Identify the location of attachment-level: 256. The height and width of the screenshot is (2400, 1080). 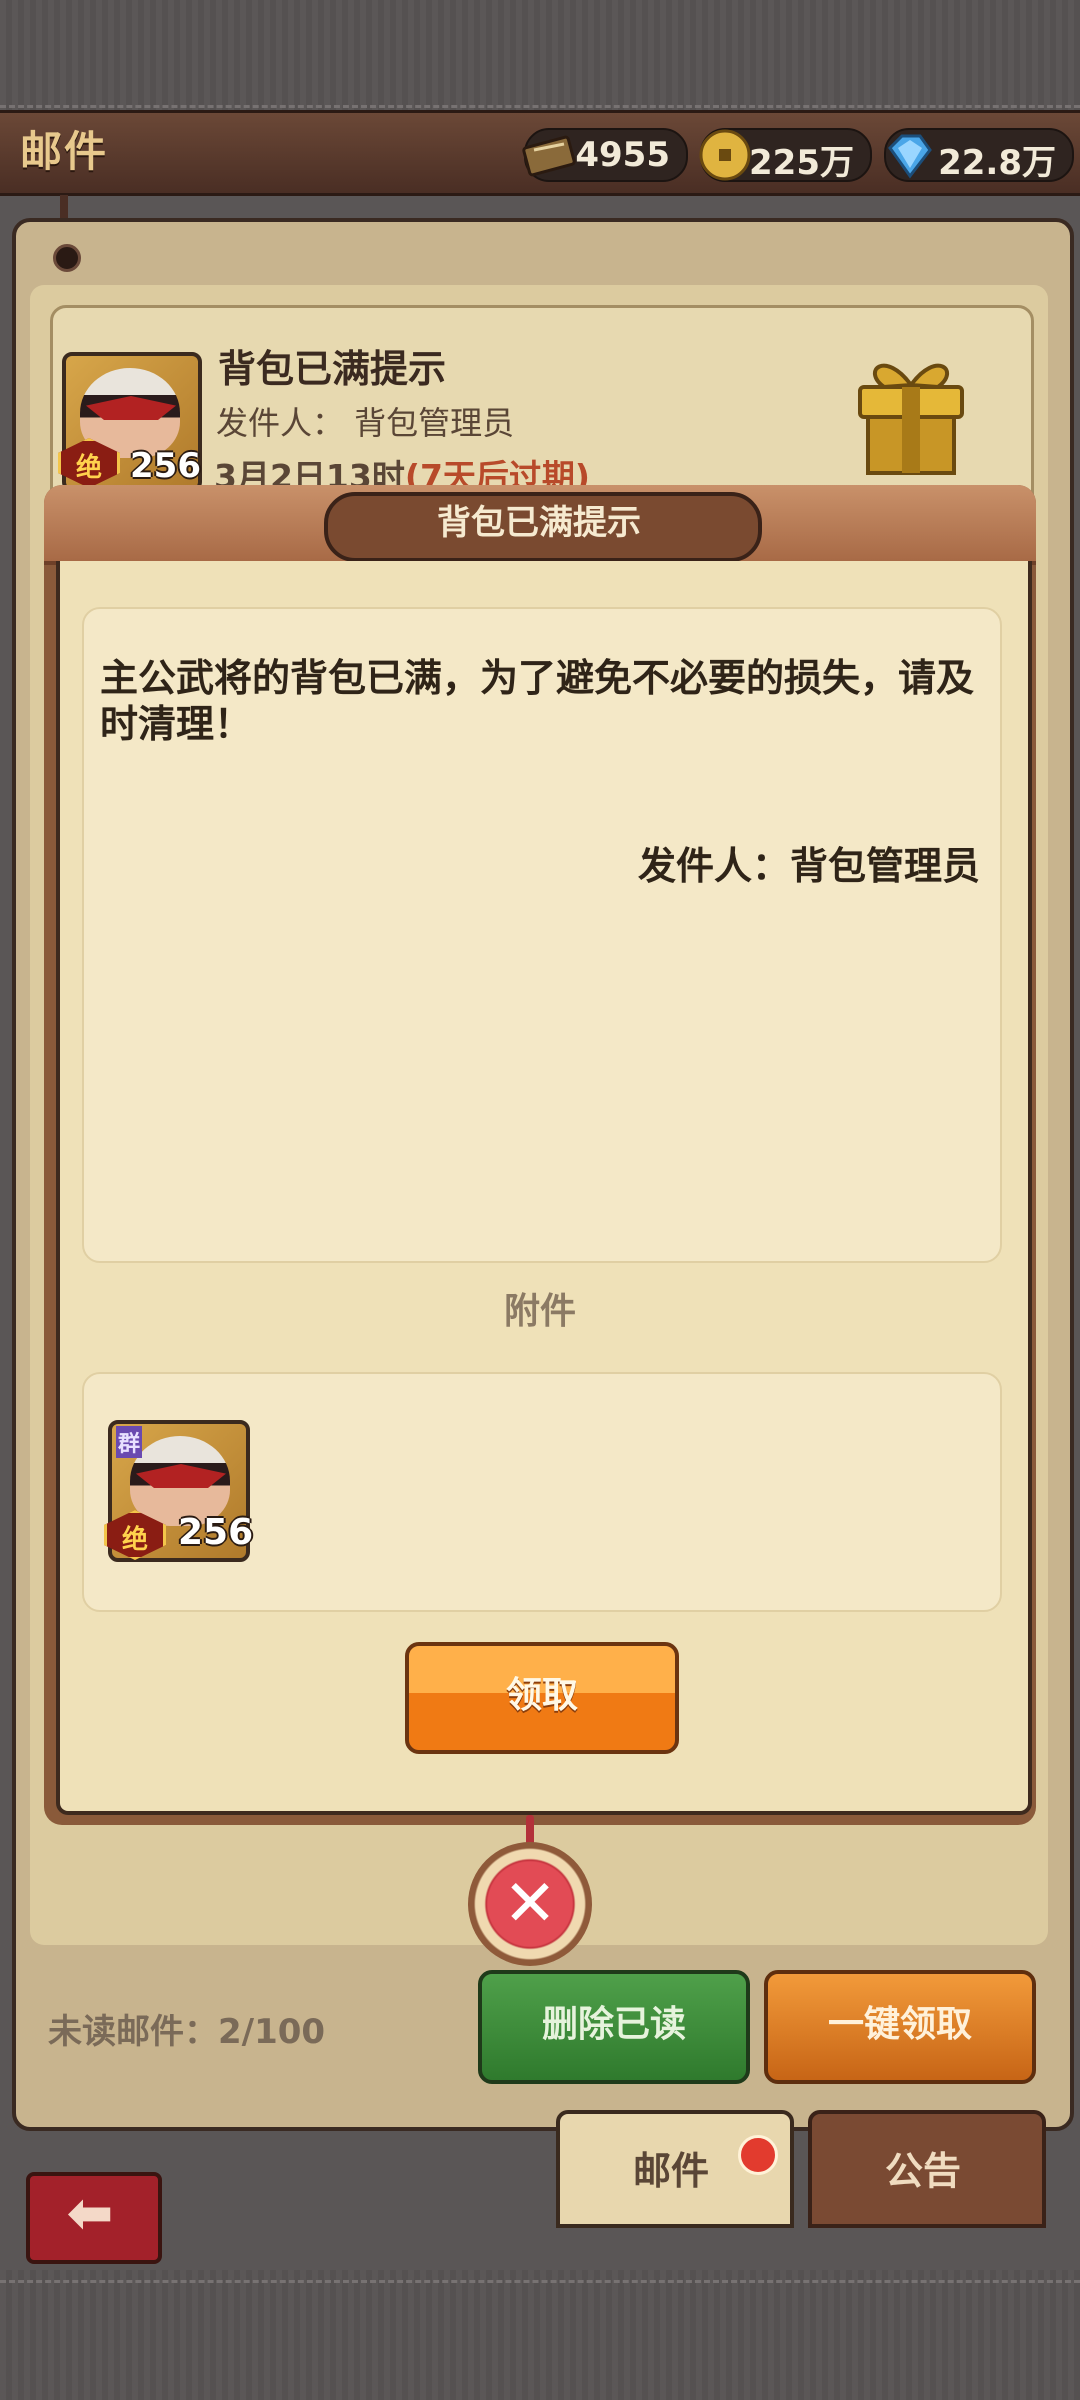
(216, 1532).